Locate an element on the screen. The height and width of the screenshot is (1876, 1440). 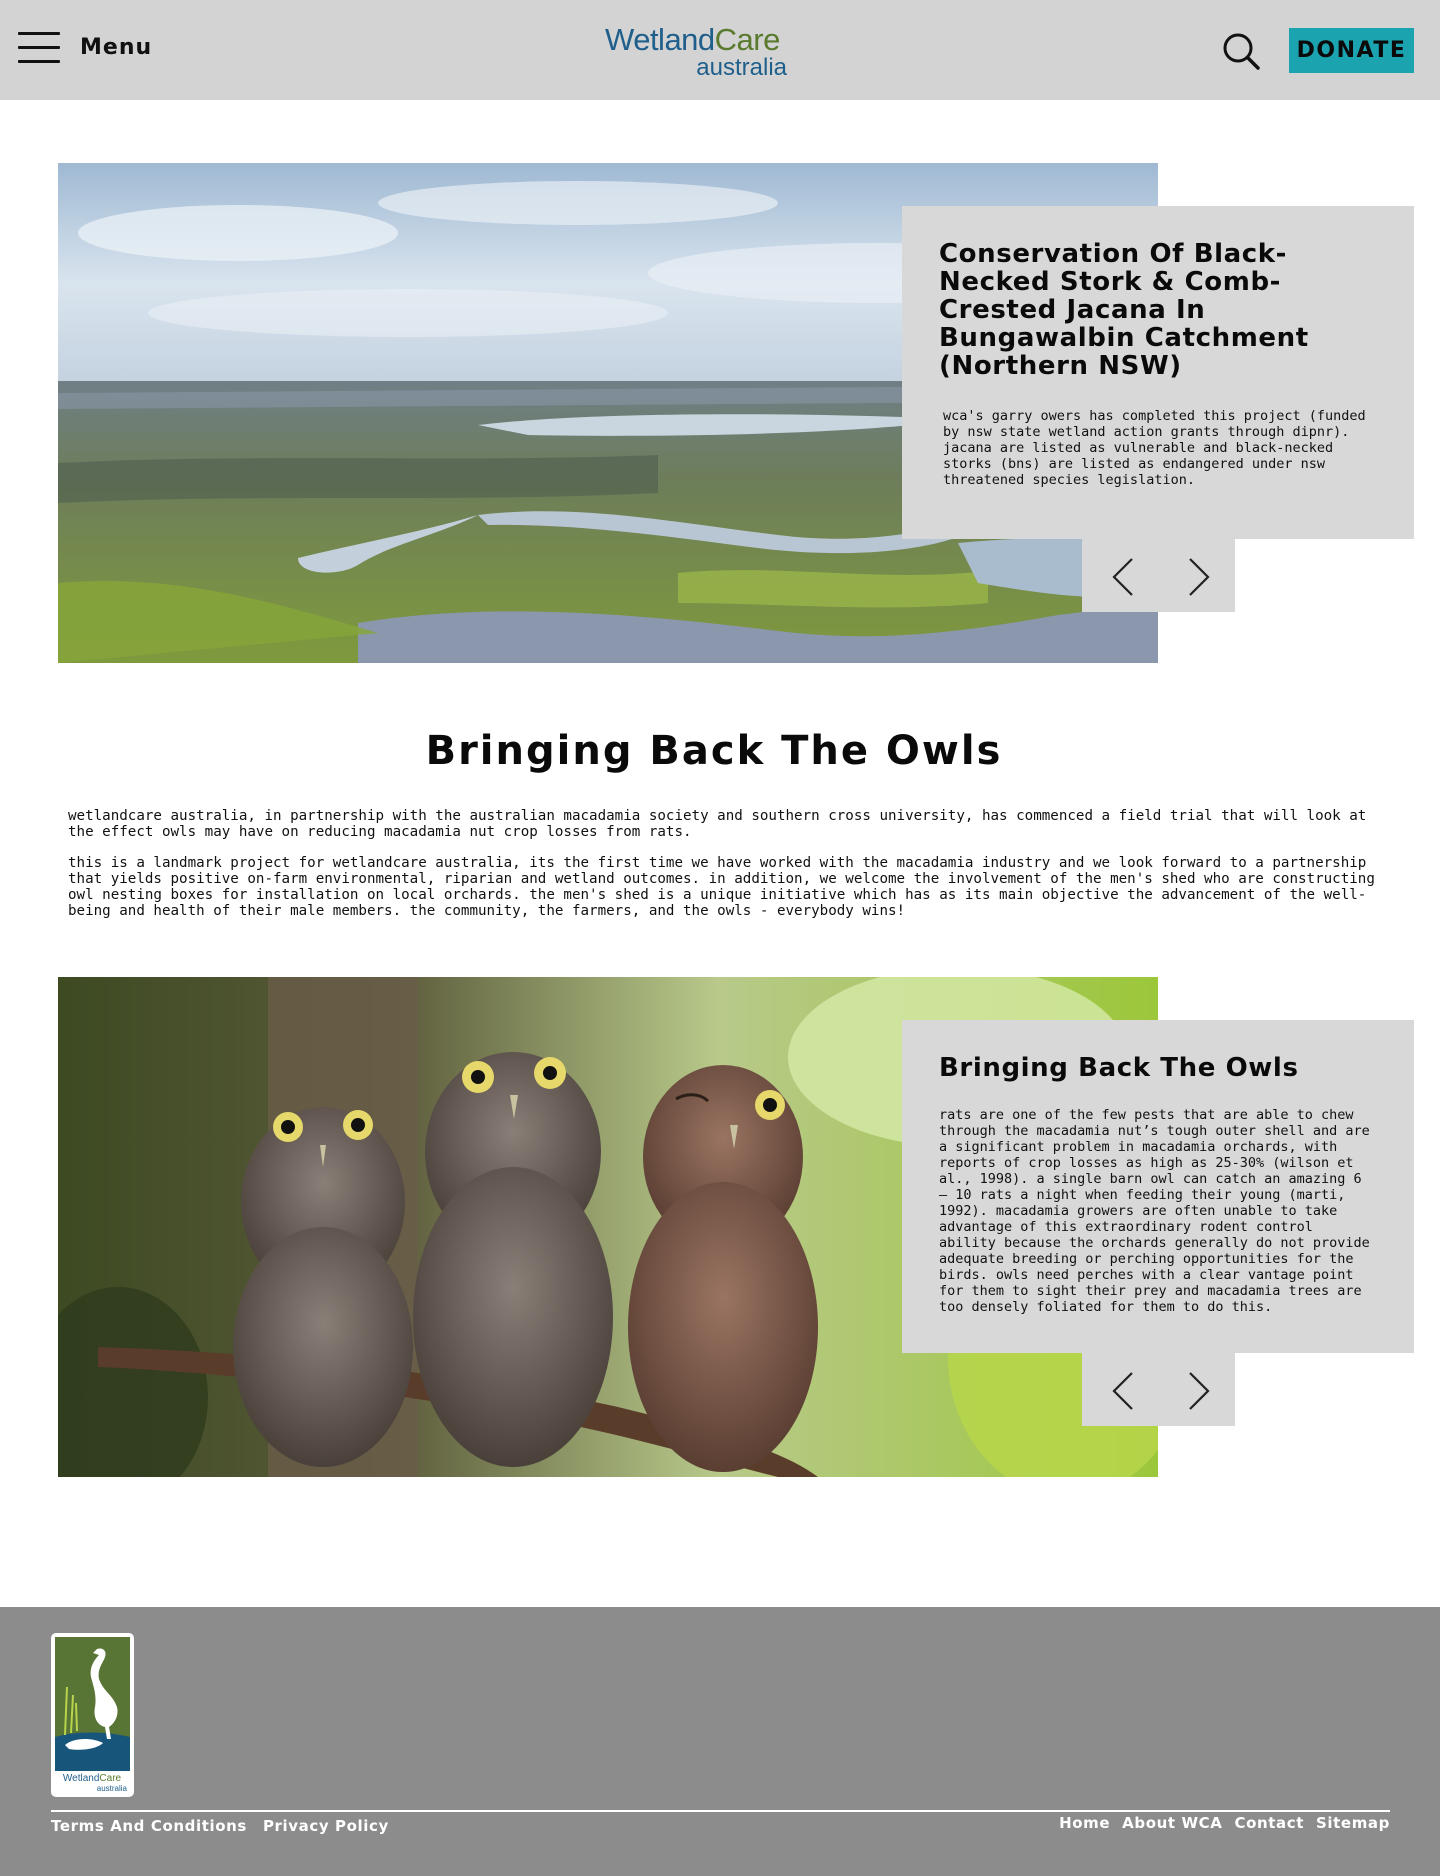
menu-button: Menu is located at coordinates (85, 47).